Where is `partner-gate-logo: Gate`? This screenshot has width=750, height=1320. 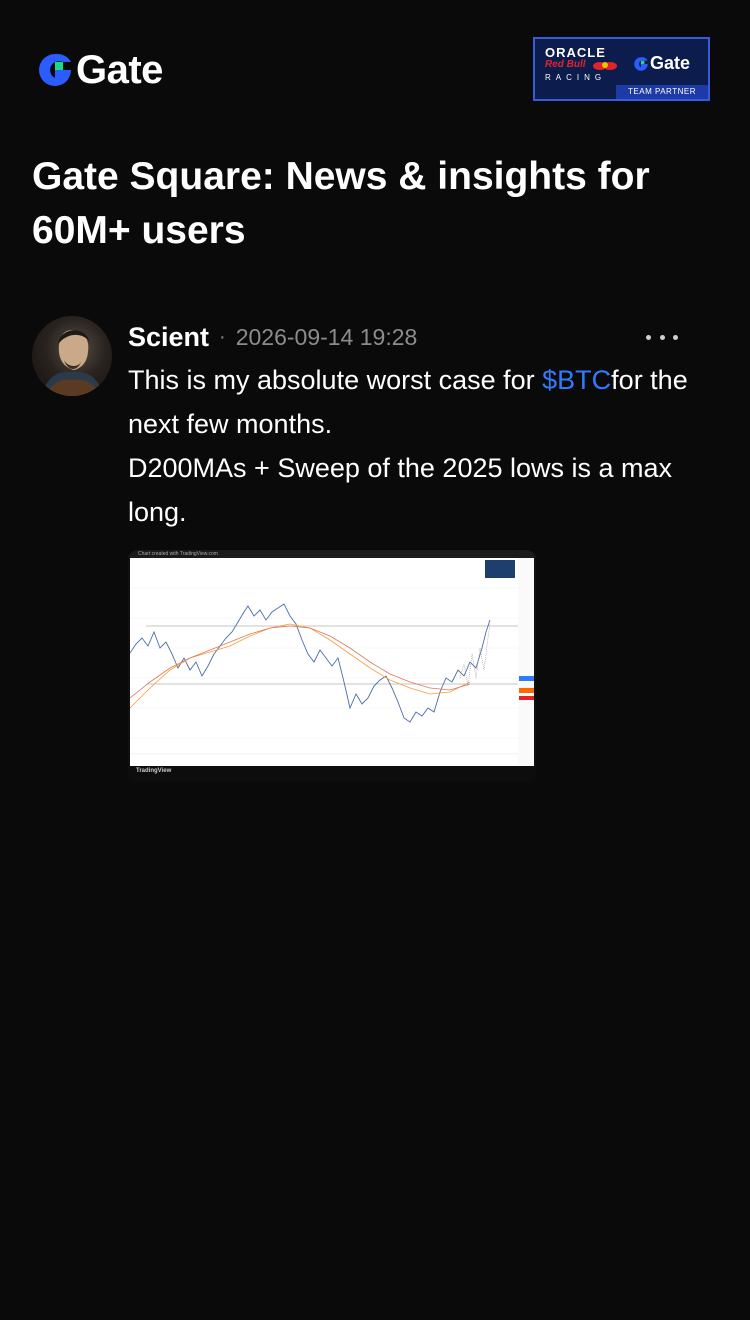
partner-gate-logo: Gate is located at coordinates (661, 63).